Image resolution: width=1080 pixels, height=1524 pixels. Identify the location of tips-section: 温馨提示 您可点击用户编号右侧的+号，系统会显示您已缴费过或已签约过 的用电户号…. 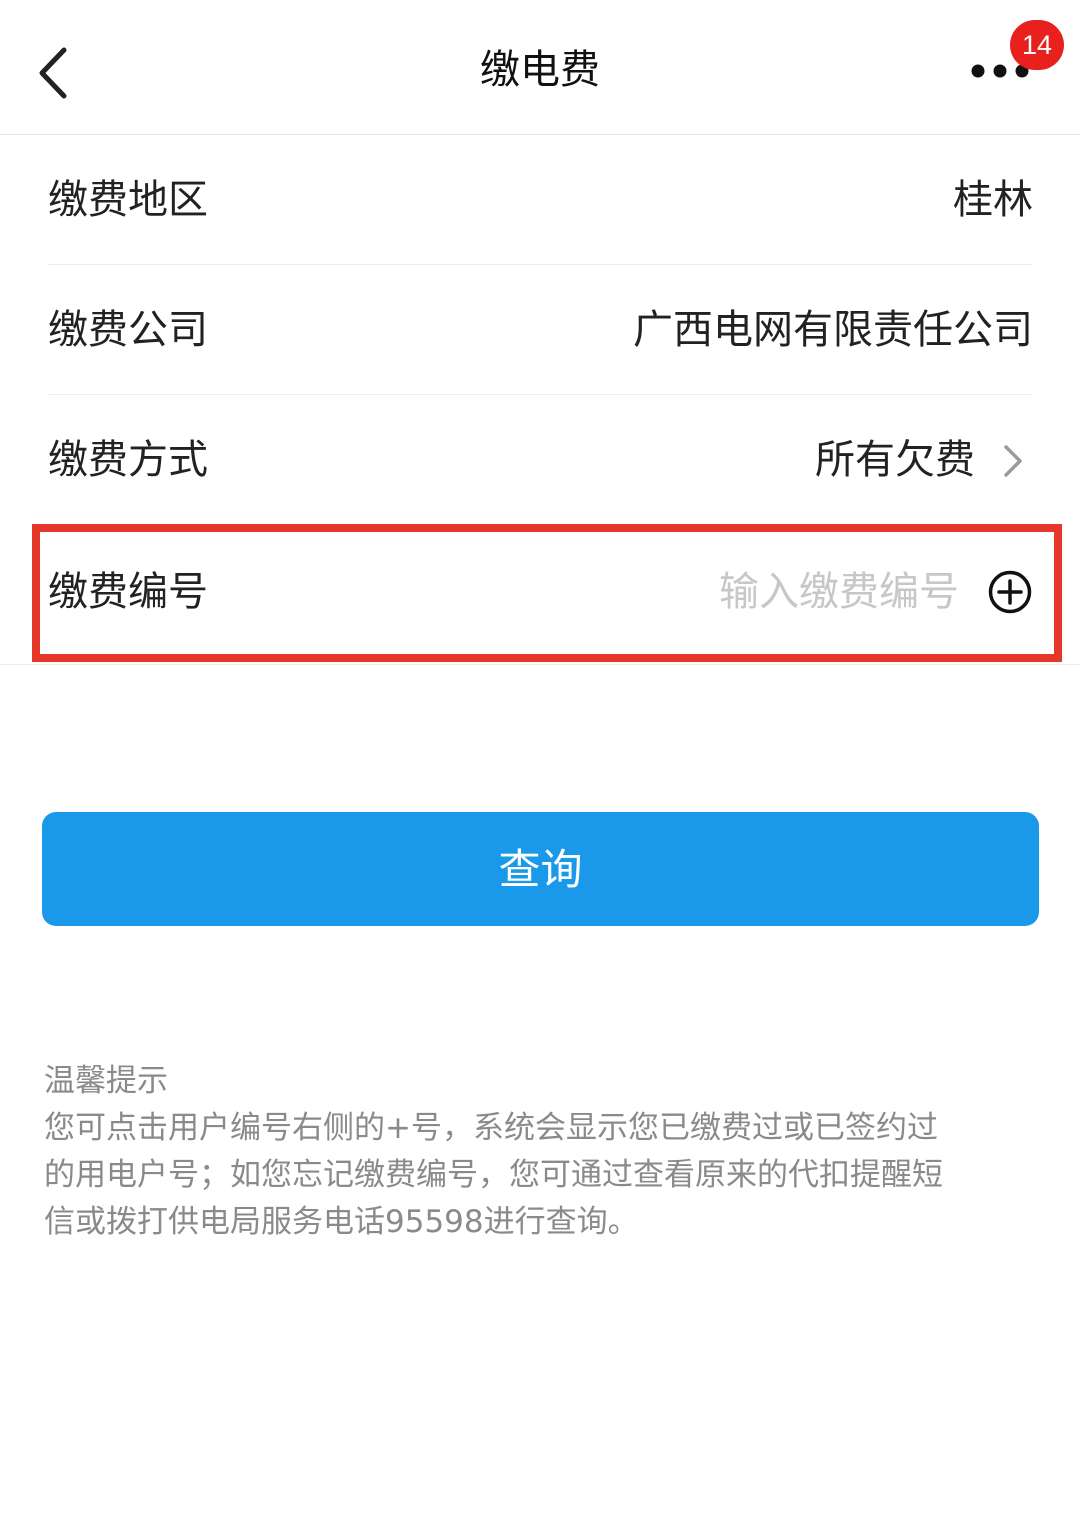
(544, 1152).